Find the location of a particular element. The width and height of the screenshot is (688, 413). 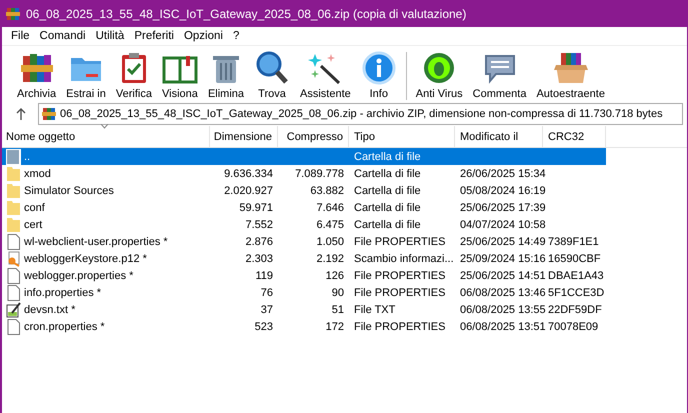

toolbar-button: Estrai in is located at coordinates (86, 75).